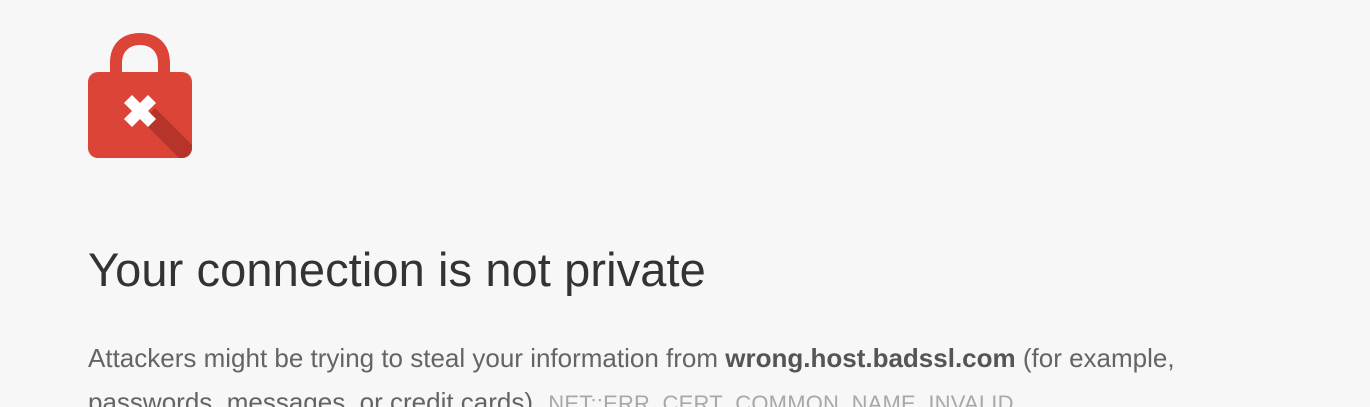 The image size is (1370, 407). Describe the element at coordinates (397, 269) in the screenshot. I see `page-title: Your connection is not private` at that location.